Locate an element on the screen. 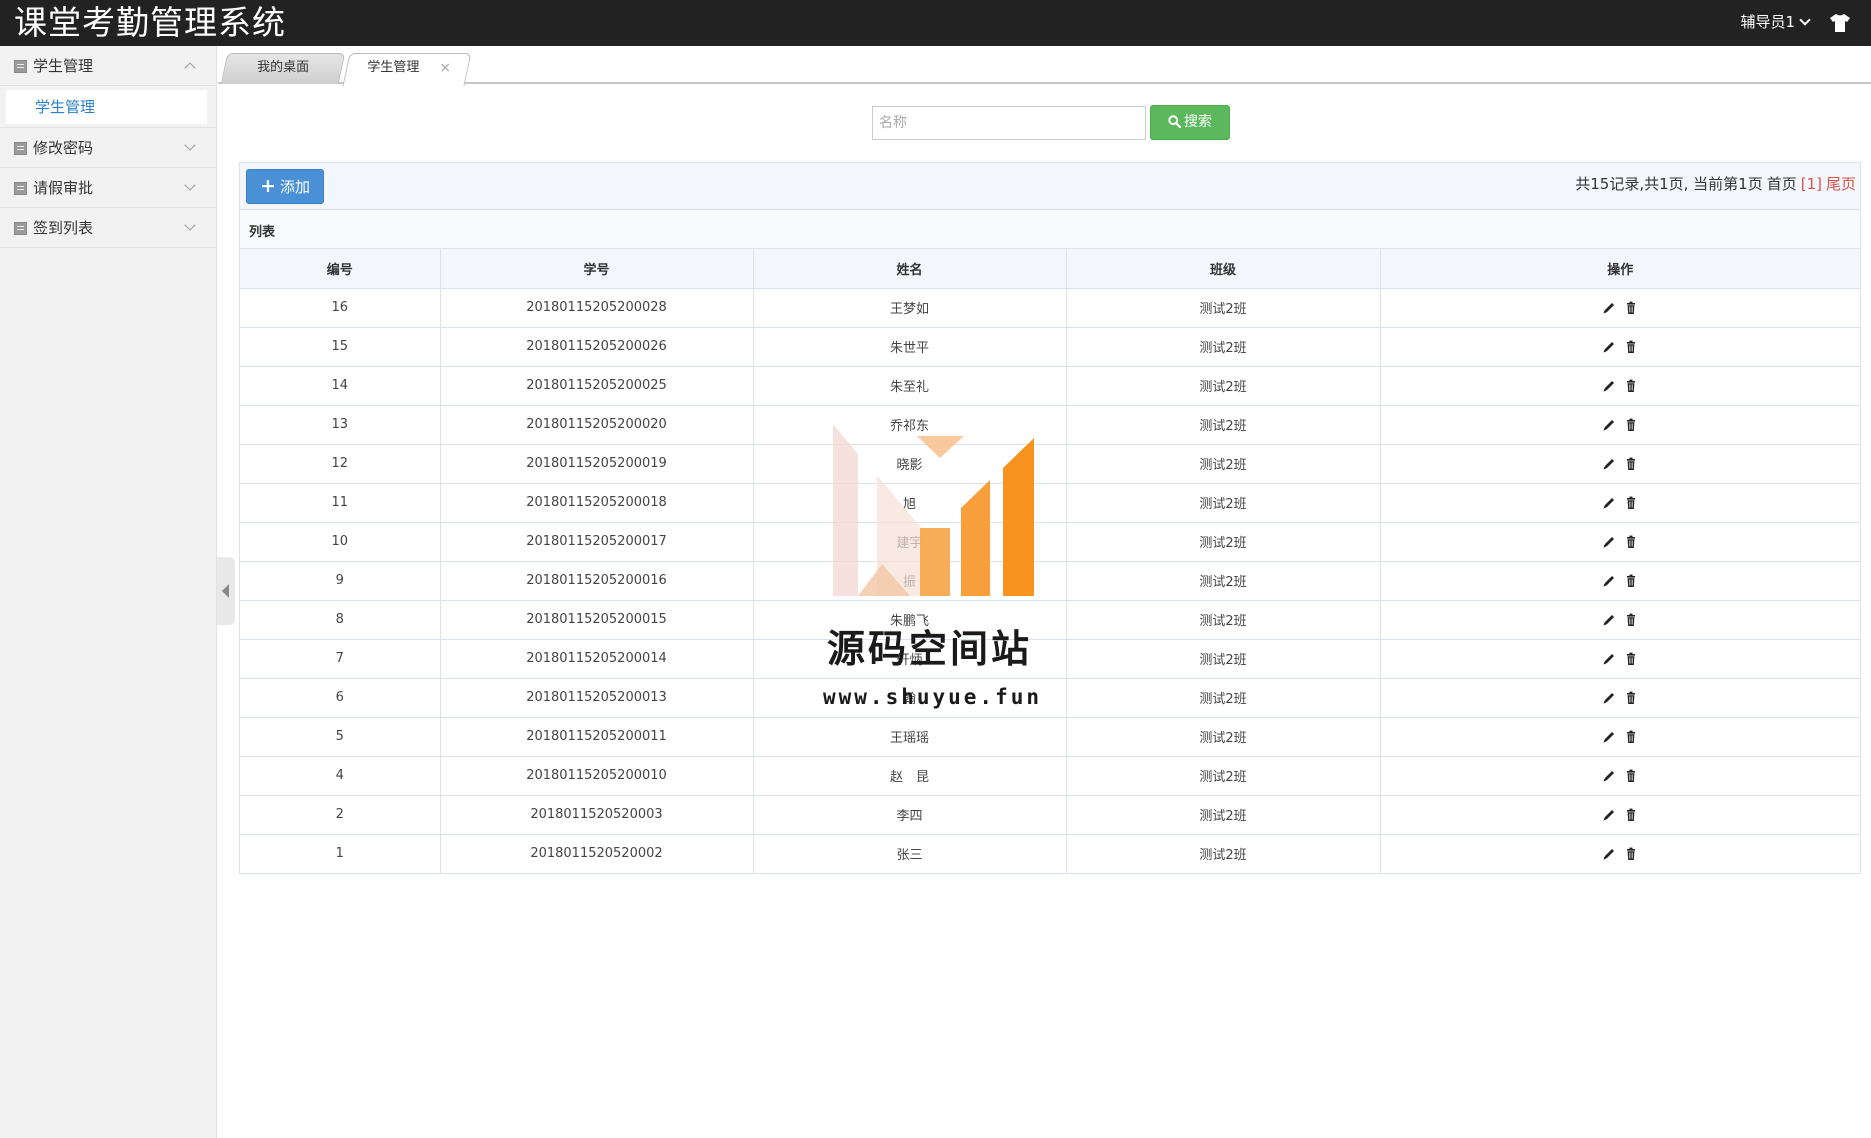  id-cell: 14 is located at coordinates (340, 386).